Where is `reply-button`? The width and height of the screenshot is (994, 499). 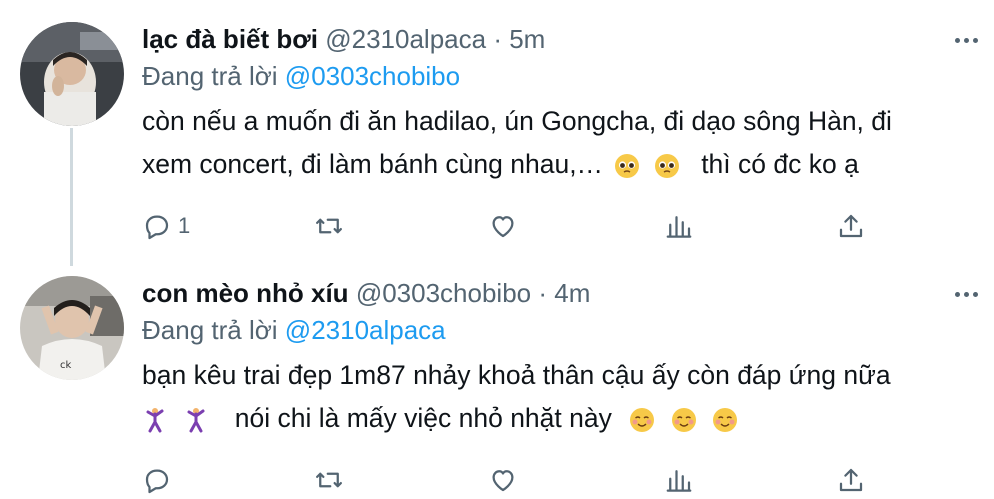
reply-button is located at coordinates (160, 480).